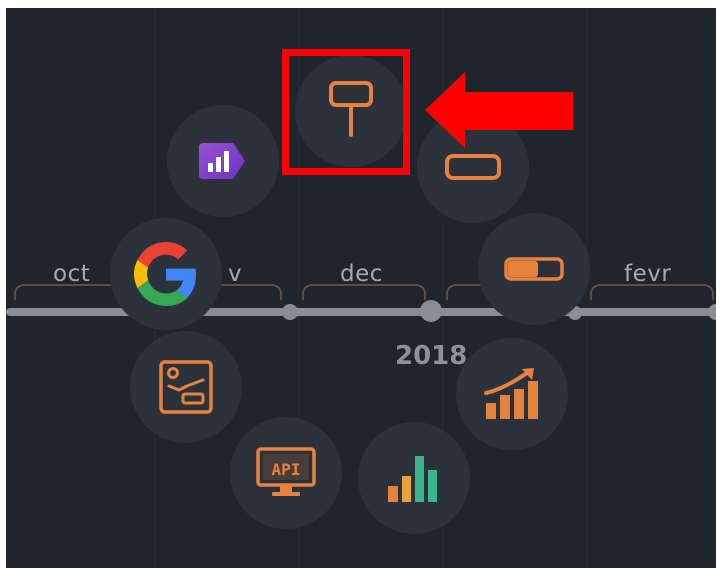 The width and height of the screenshot is (720, 573). I want to click on api-label: API, so click(286, 469).